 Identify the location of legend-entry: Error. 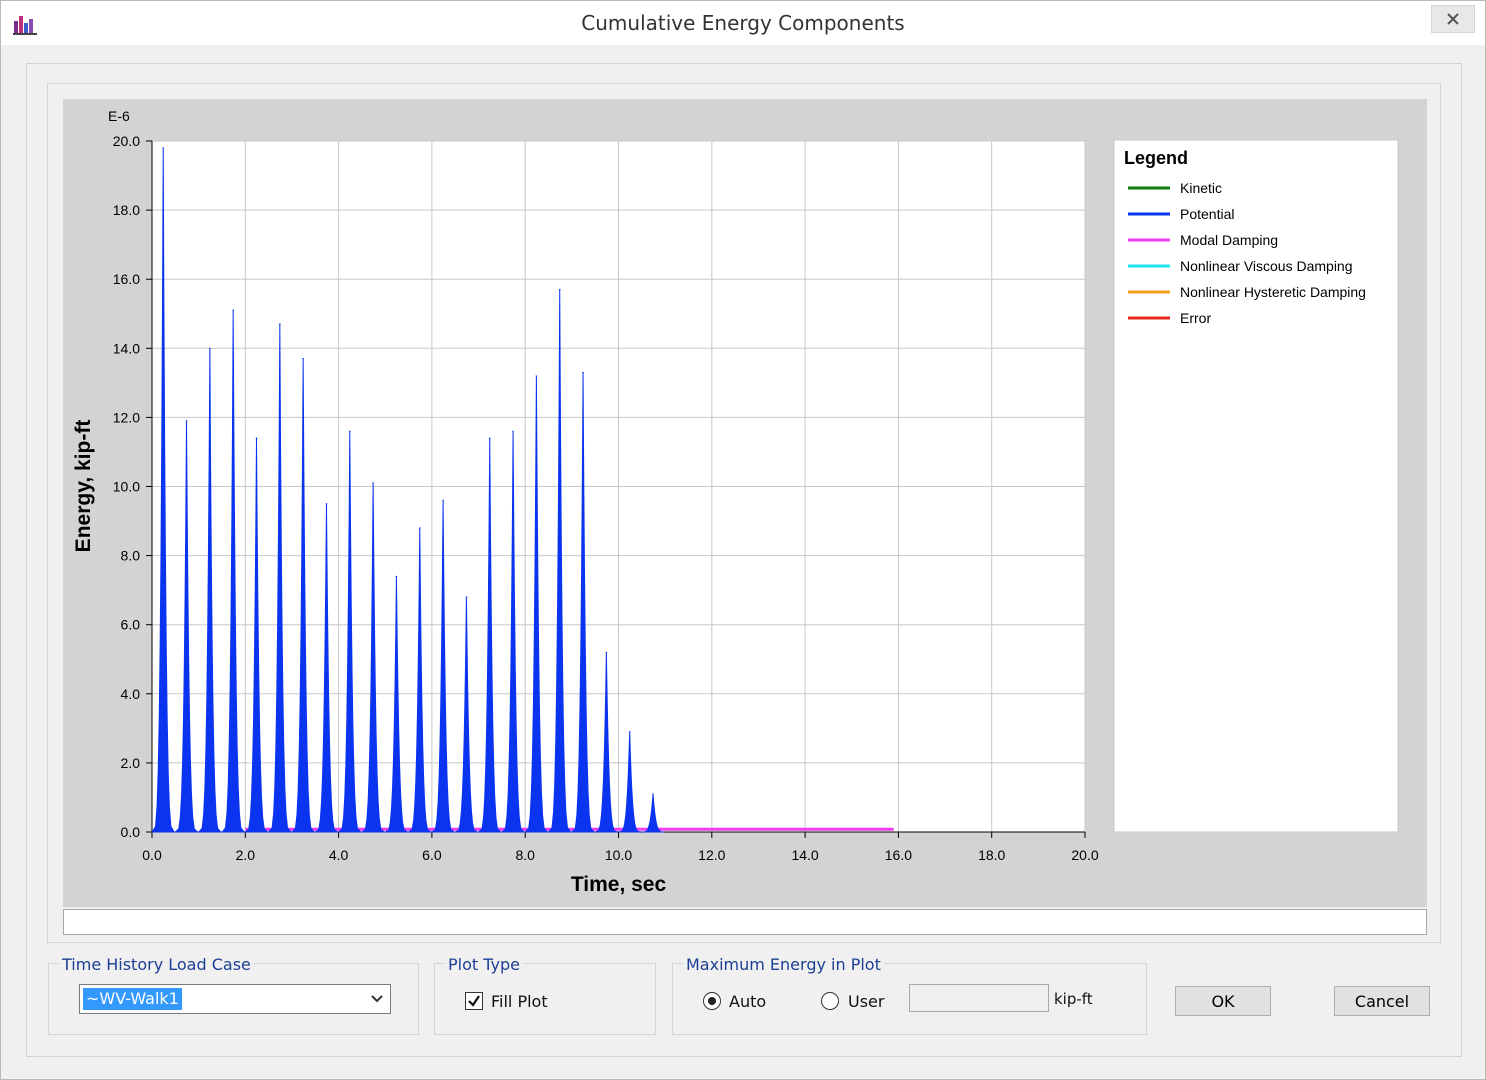
(1195, 318).